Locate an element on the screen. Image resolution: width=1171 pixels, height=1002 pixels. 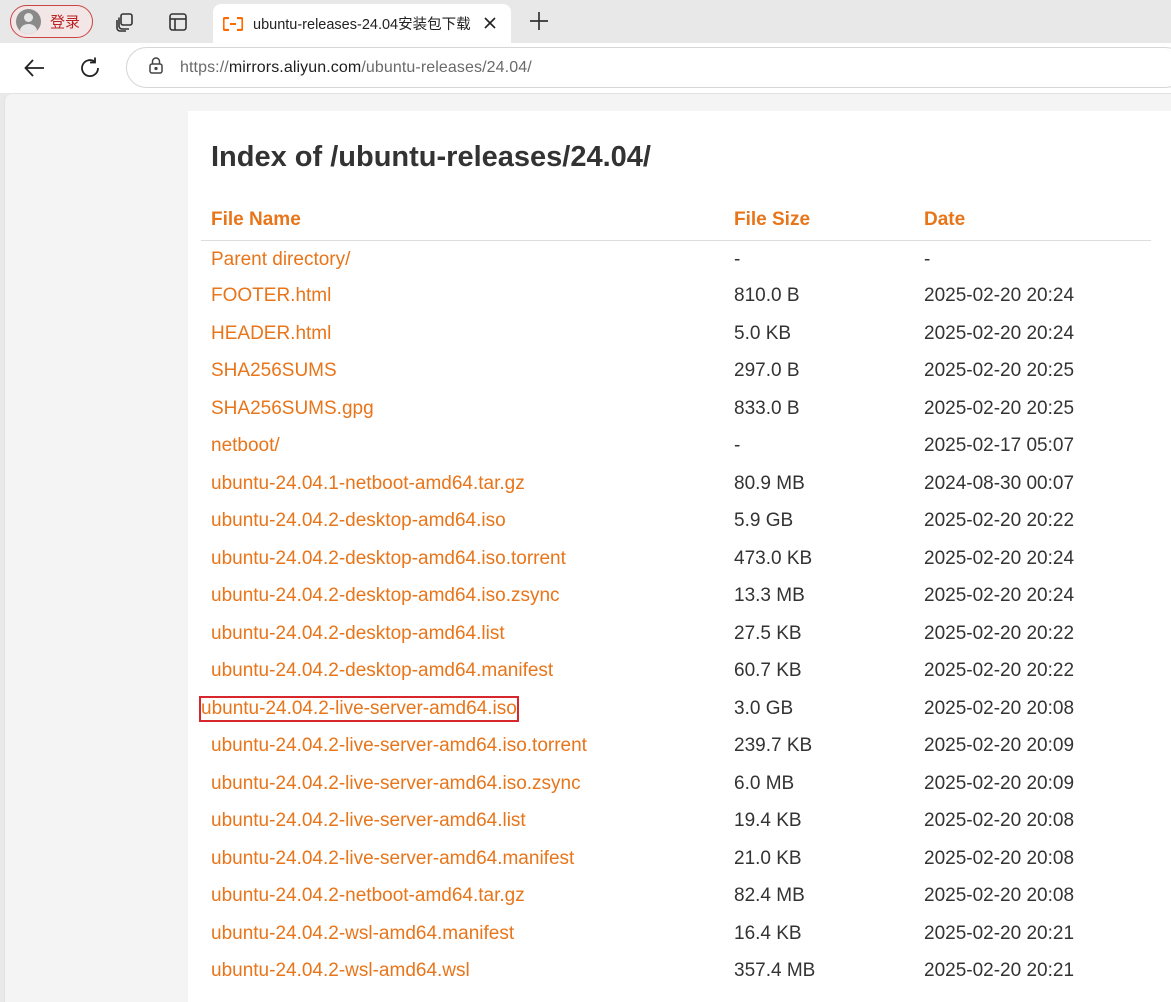
file-name-cell: ubuntu-24.04.2-netboot-amd64.tar.gz is located at coordinates (462, 897).